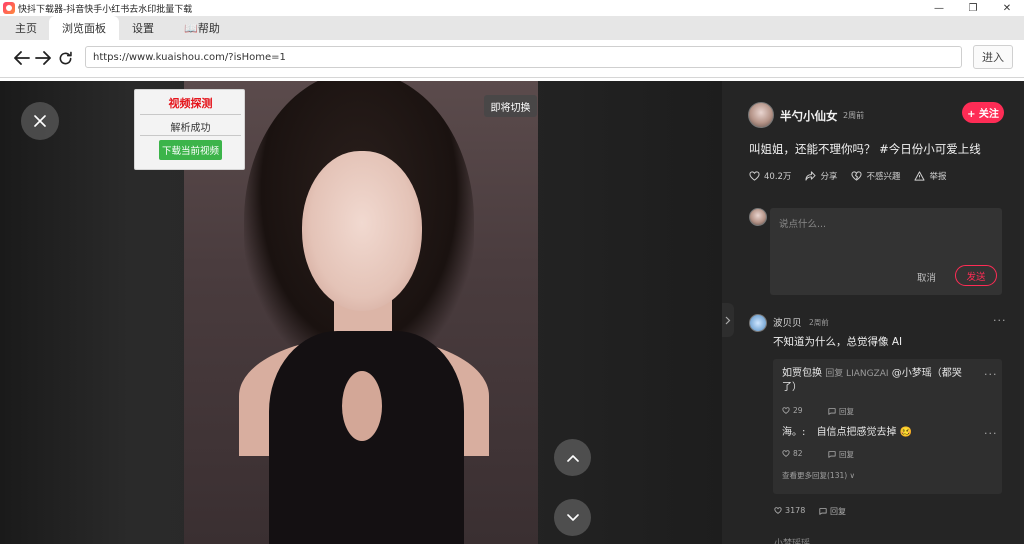  Describe the element at coordinates (865, 149) in the screenshot. I see `video-caption: 叫姐姐，还能不理你吗？ #今日份小可爱上线` at that location.